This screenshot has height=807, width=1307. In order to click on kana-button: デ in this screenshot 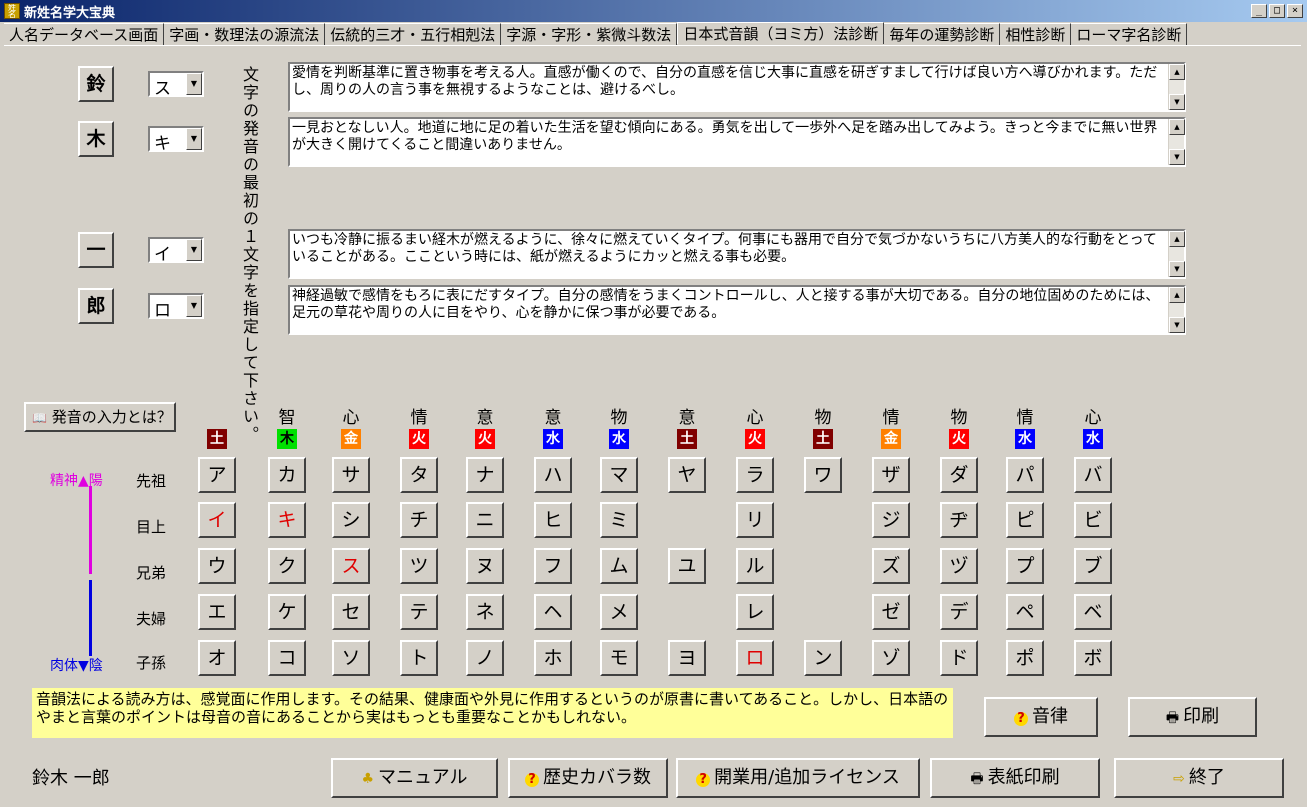, I will do `click(959, 612)`.